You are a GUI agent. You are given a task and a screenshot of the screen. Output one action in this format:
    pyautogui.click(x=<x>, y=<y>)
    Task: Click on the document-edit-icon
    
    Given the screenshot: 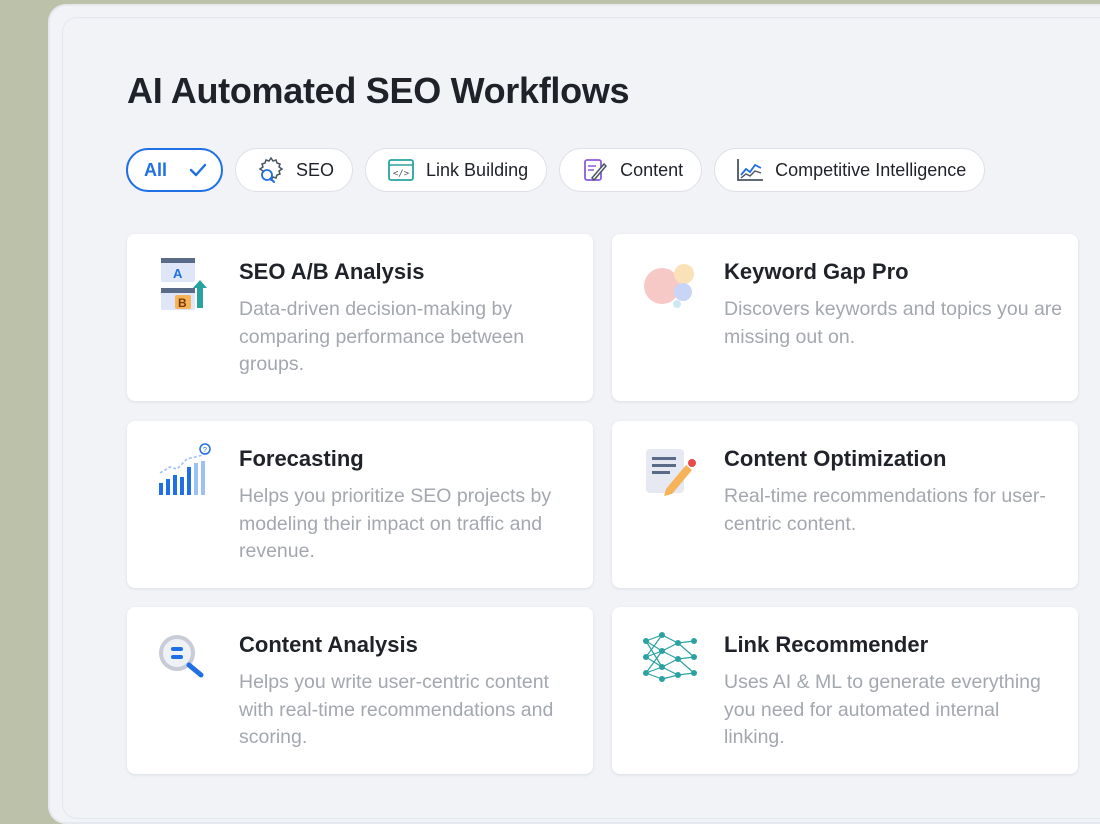 What is the action you would take?
    pyautogui.click(x=670, y=471)
    